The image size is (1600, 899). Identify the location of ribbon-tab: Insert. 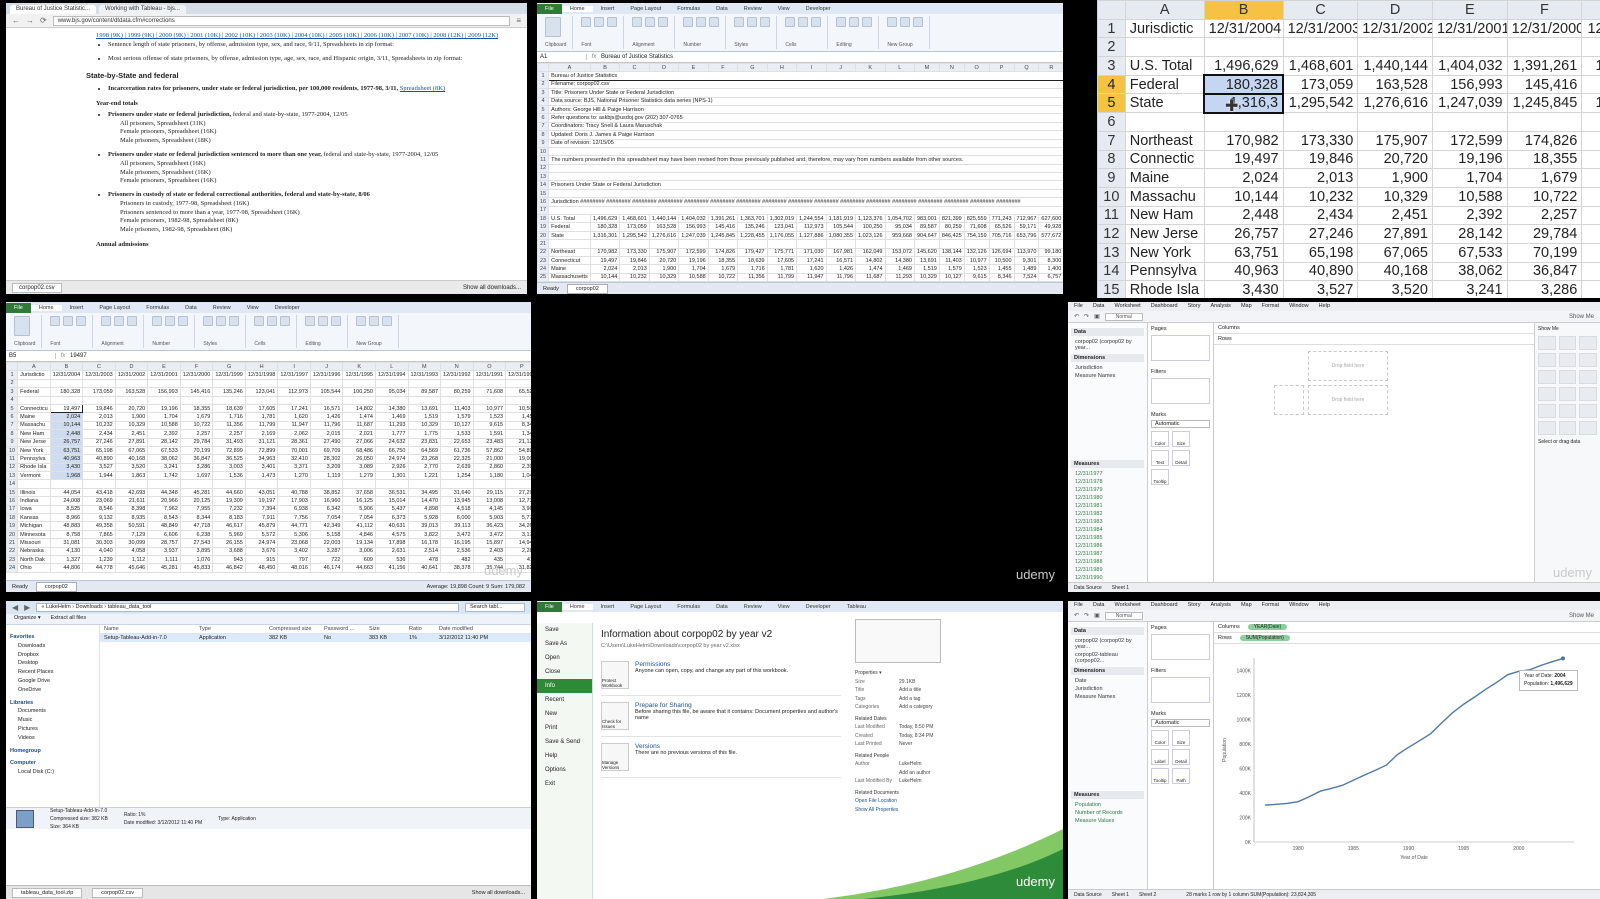
(77, 308).